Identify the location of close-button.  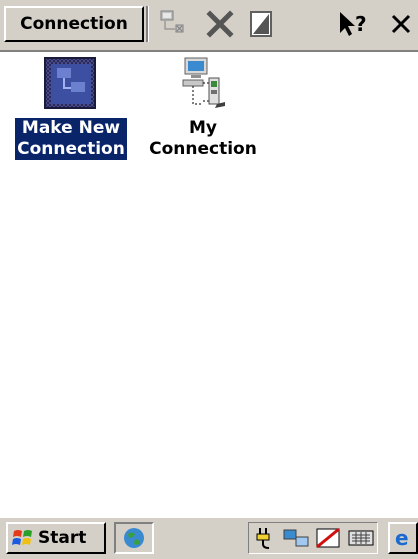
(401, 24).